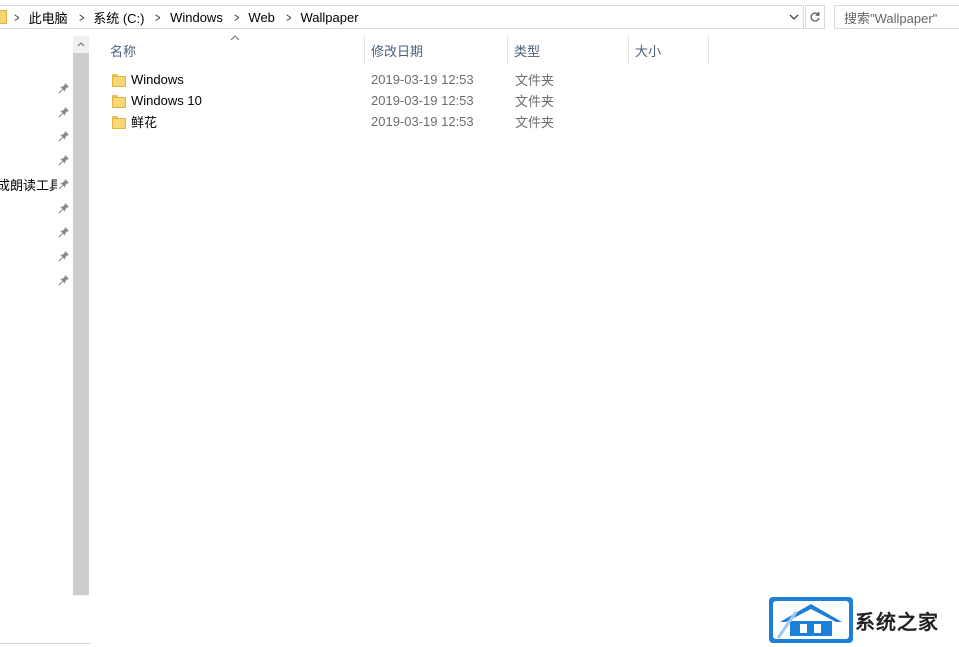 This screenshot has height=647, width=959. I want to click on navigation-pane: 成朗读工具\, so click(36, 341).